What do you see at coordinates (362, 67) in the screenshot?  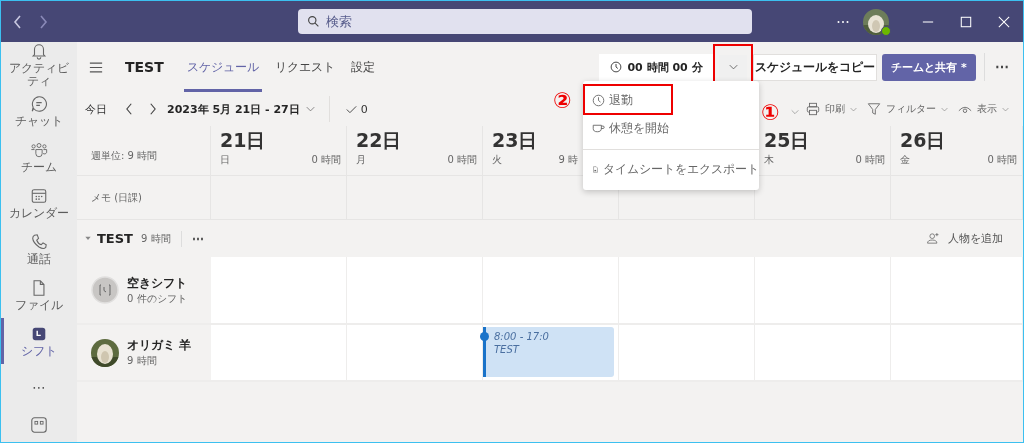 I see `tab: 設定` at bounding box center [362, 67].